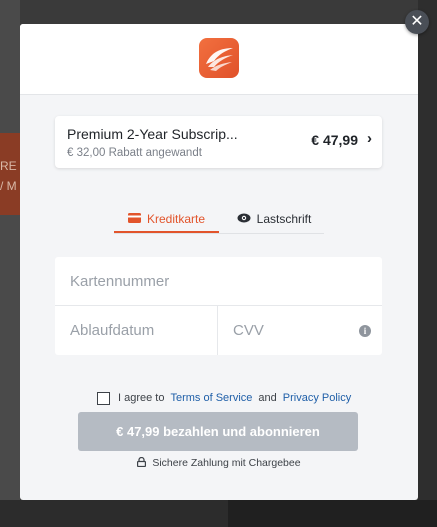 Image resolution: width=437 pixels, height=527 pixels. What do you see at coordinates (211, 398) in the screenshot?
I see `terms-of-service-link: Terms of Service` at bounding box center [211, 398].